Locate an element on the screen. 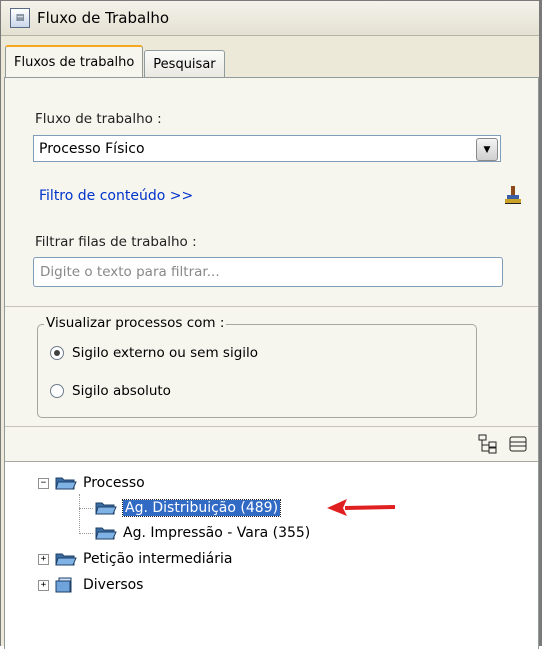 Image resolution: width=542 pixels, height=649 pixels. brush-icon is located at coordinates (513, 195).